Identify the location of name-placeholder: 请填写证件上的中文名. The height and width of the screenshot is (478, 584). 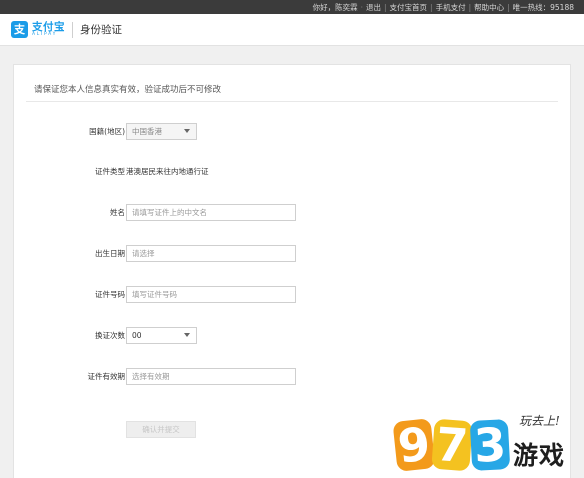
(169, 212).